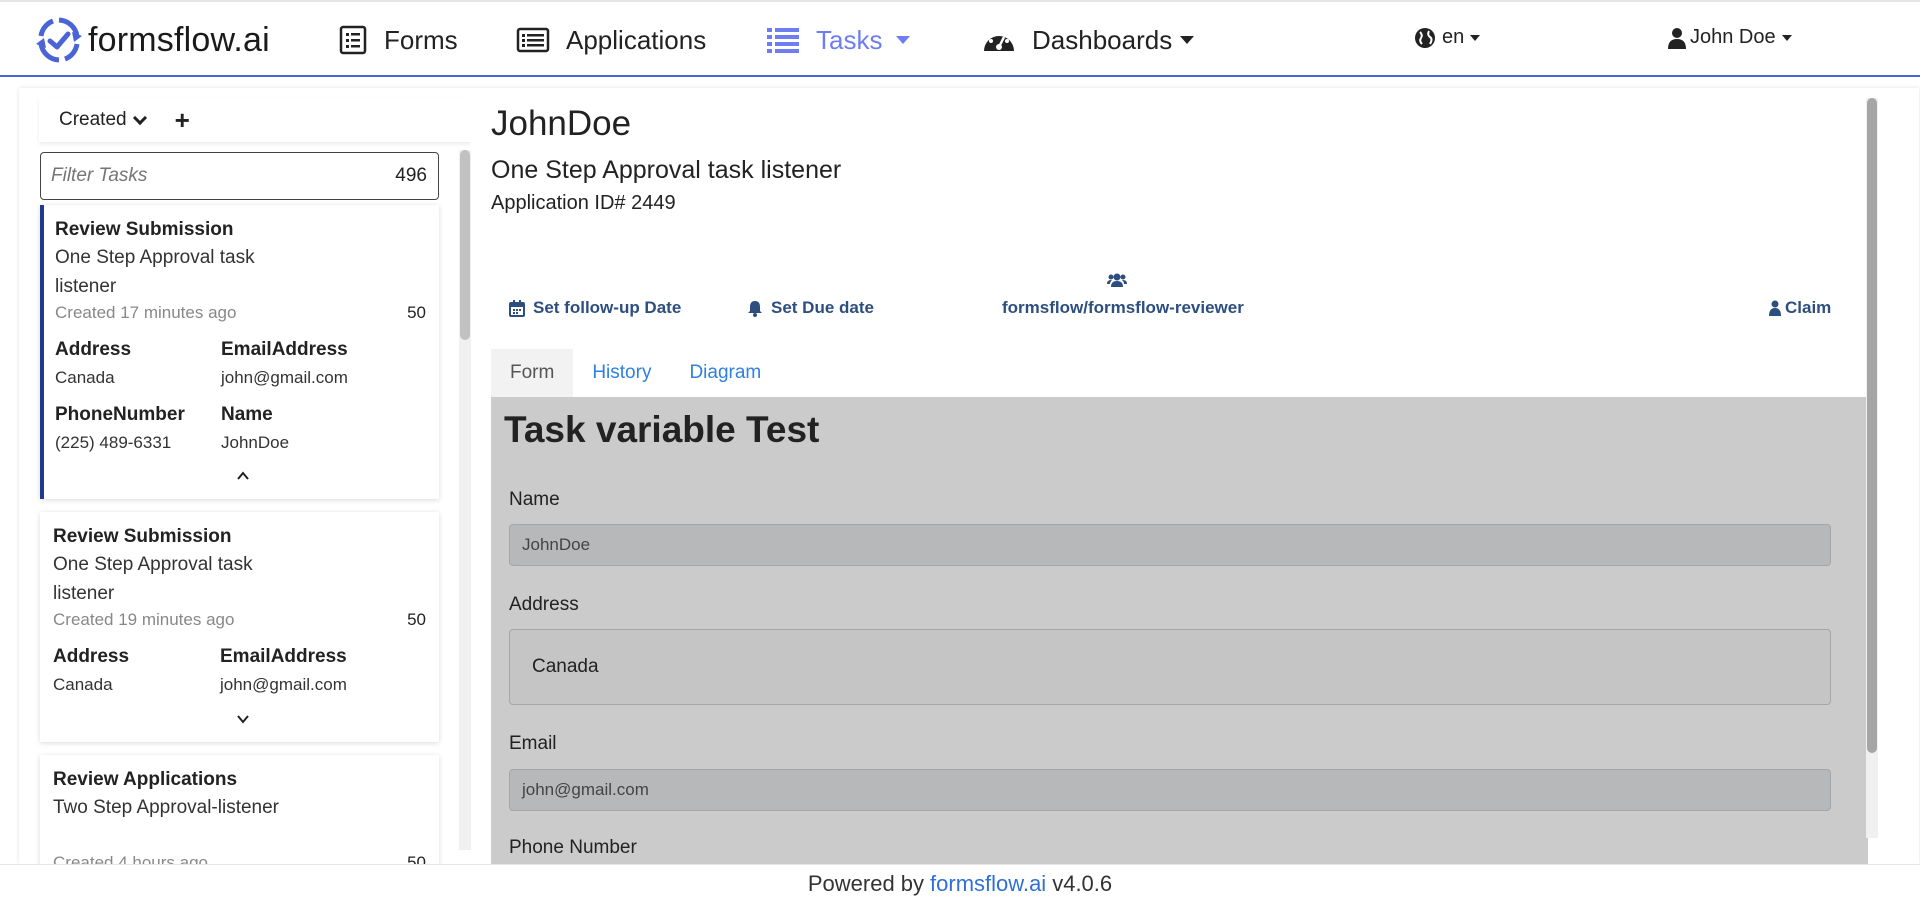 The image size is (1920, 902). Describe the element at coordinates (533, 743) in the screenshot. I see `email-label: Email` at that location.